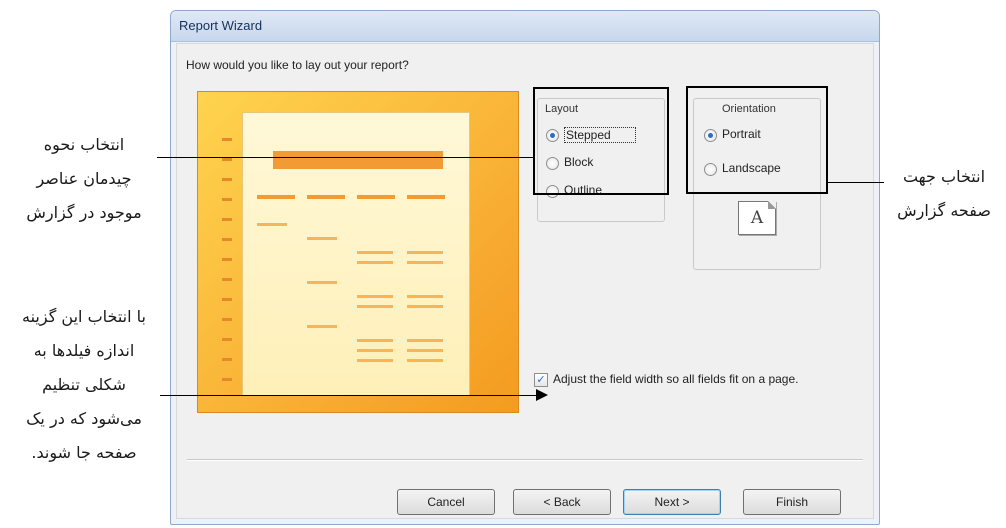 The height and width of the screenshot is (528, 1006). I want to click on layout-highlight-box, so click(601, 141).